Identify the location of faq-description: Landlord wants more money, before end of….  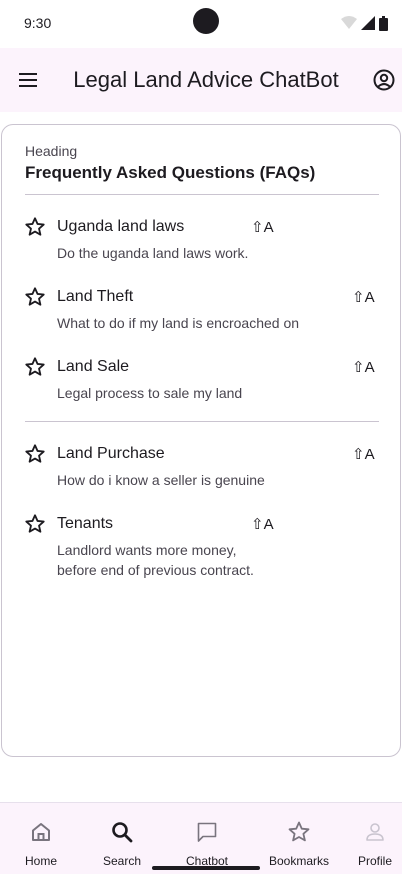
(155, 560).